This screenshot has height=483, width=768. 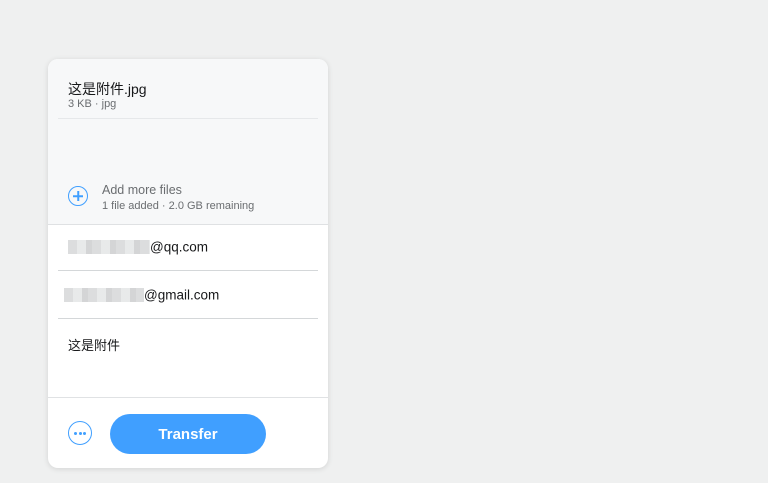 I want to click on email-from-field: @gmail.com, so click(x=188, y=295).